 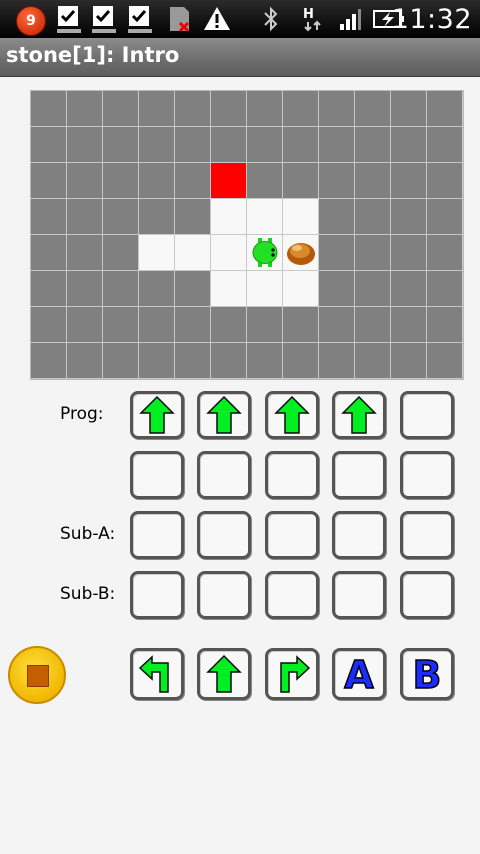 I want to click on row-label: Sub-A:, so click(x=88, y=534).